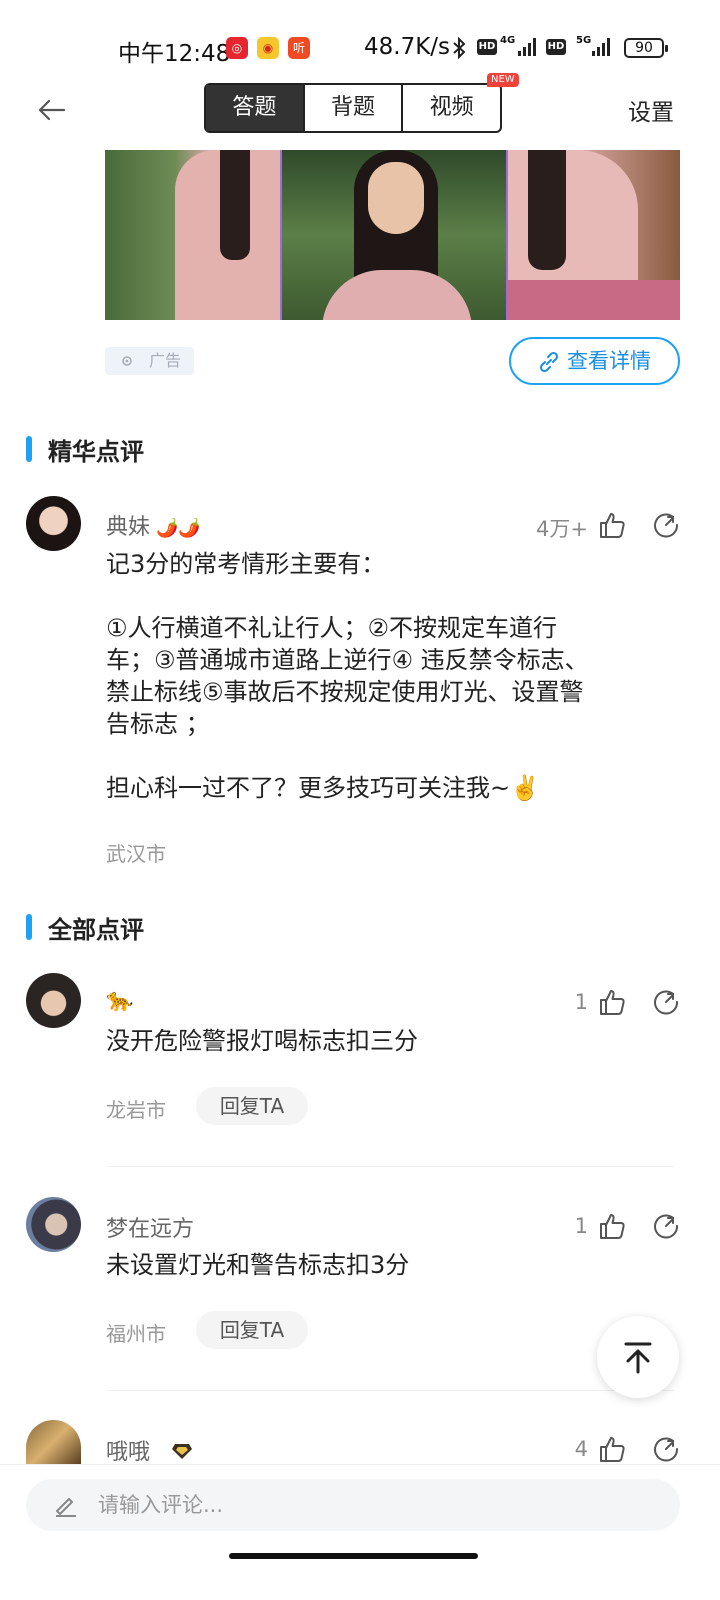  I want to click on status-bar: 中午12:48 ◎ ◉ 听 48.7K/s HD 4G HD 5G 90, so click(360, 45).